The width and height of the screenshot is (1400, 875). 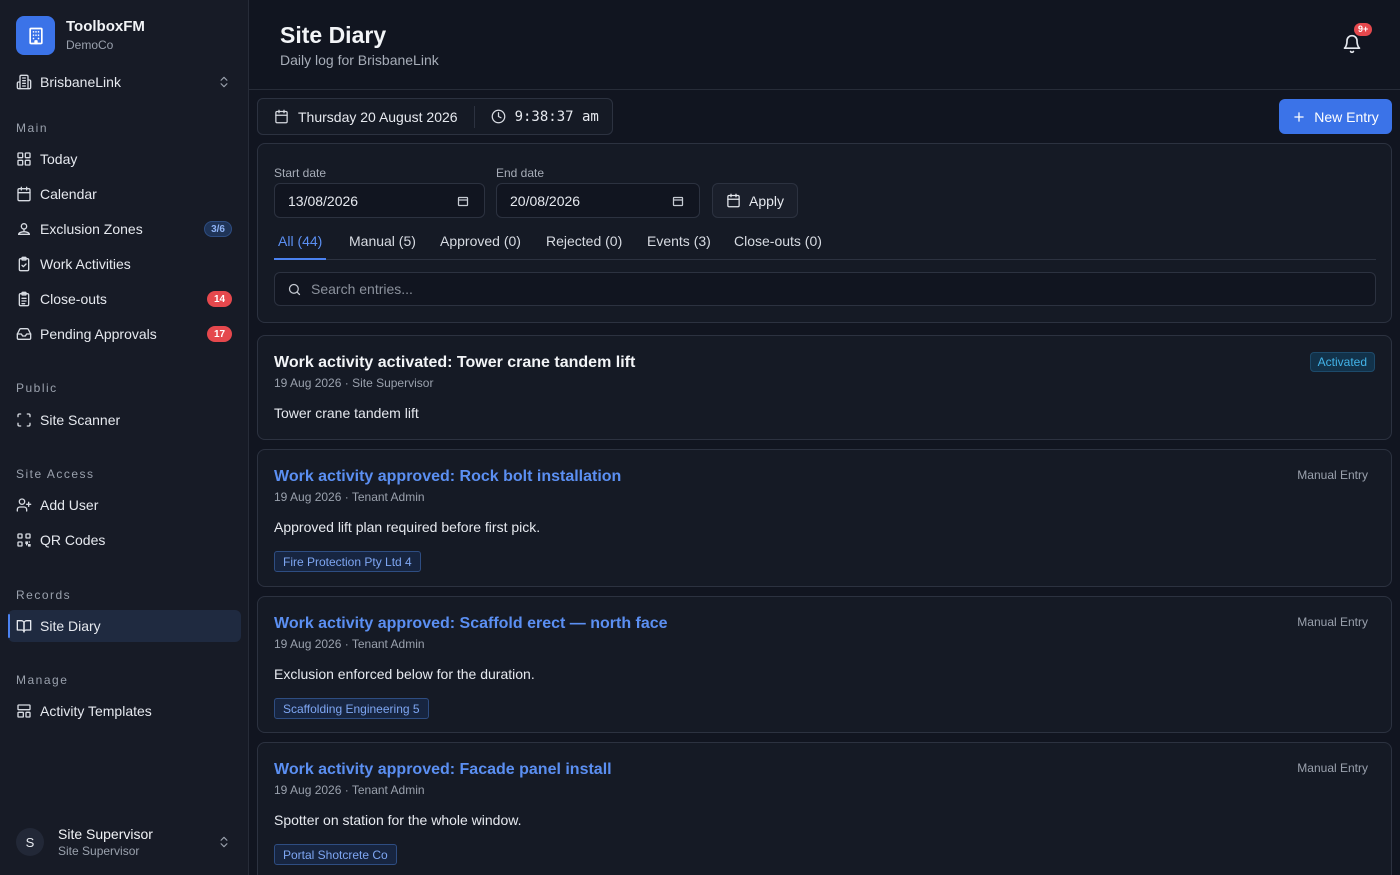 I want to click on start-date-field: 13/08/2026, so click(x=379, y=200).